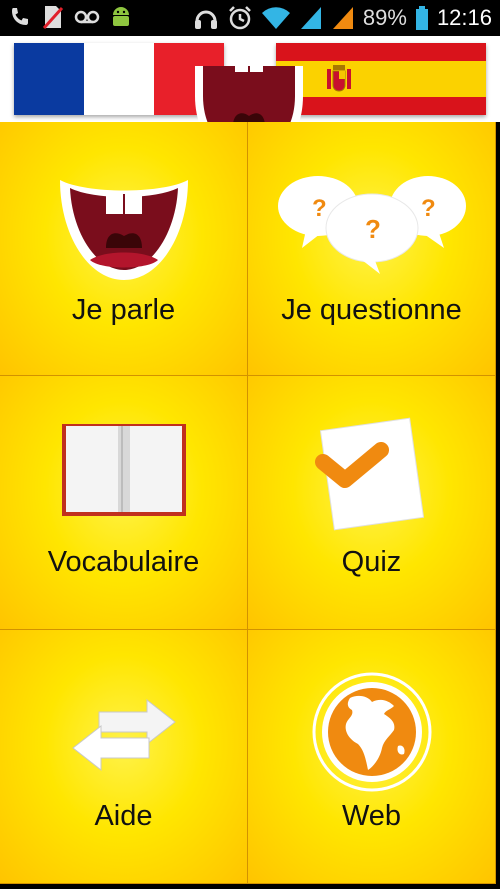 Image resolution: width=500 pixels, height=889 pixels. I want to click on alarm-icon, so click(240, 18).